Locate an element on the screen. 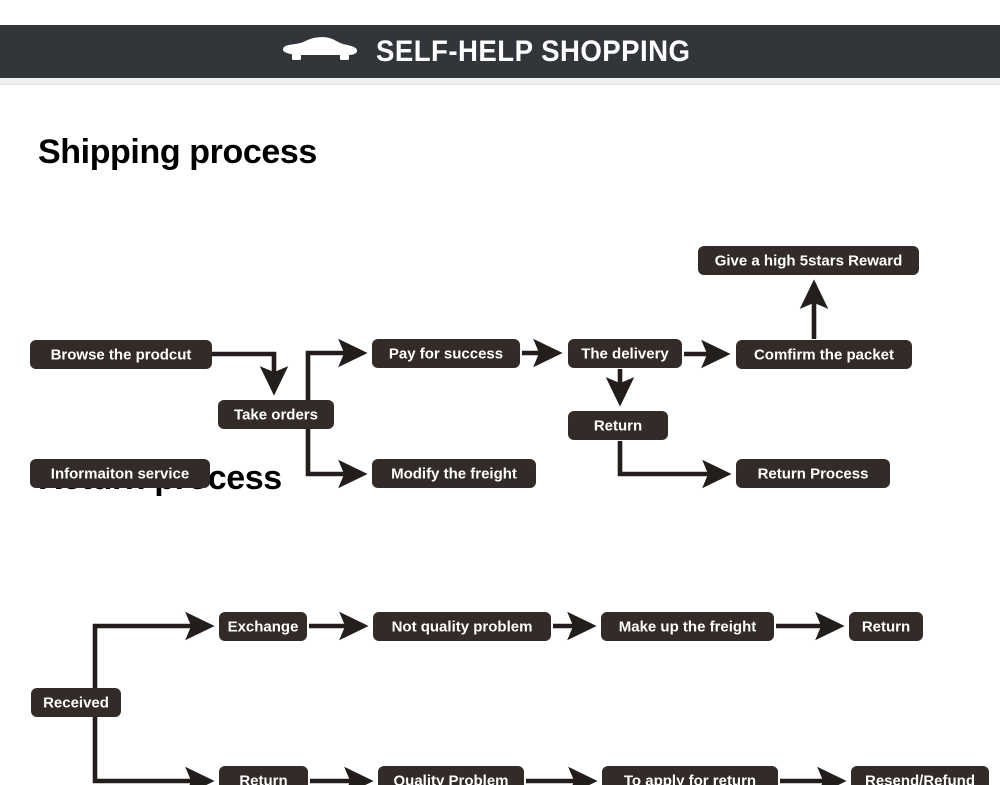  node-pay-for-success: Pay for success is located at coordinates (446, 353).